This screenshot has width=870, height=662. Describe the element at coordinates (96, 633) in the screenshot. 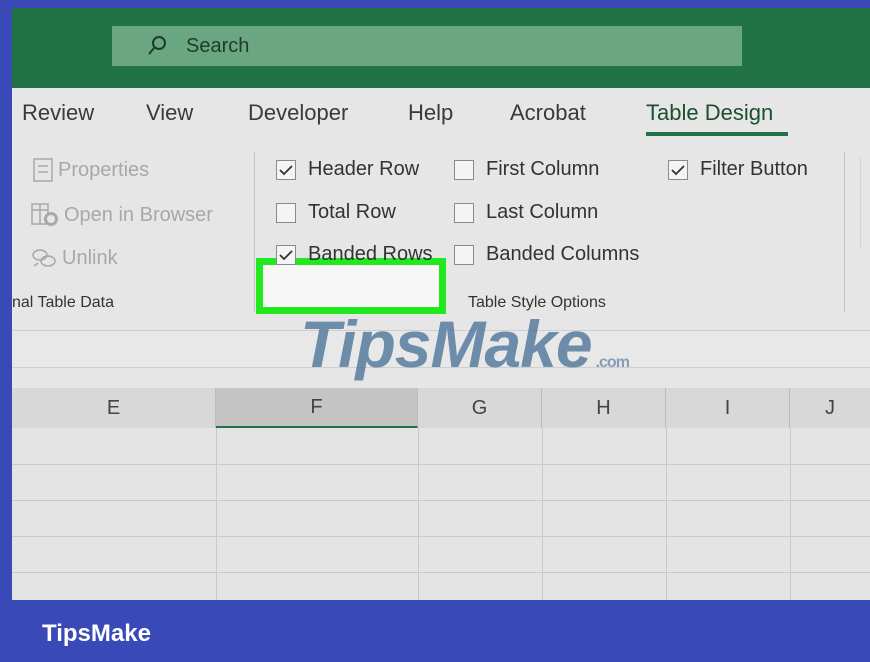

I see `footer-brand: TipsMake` at that location.